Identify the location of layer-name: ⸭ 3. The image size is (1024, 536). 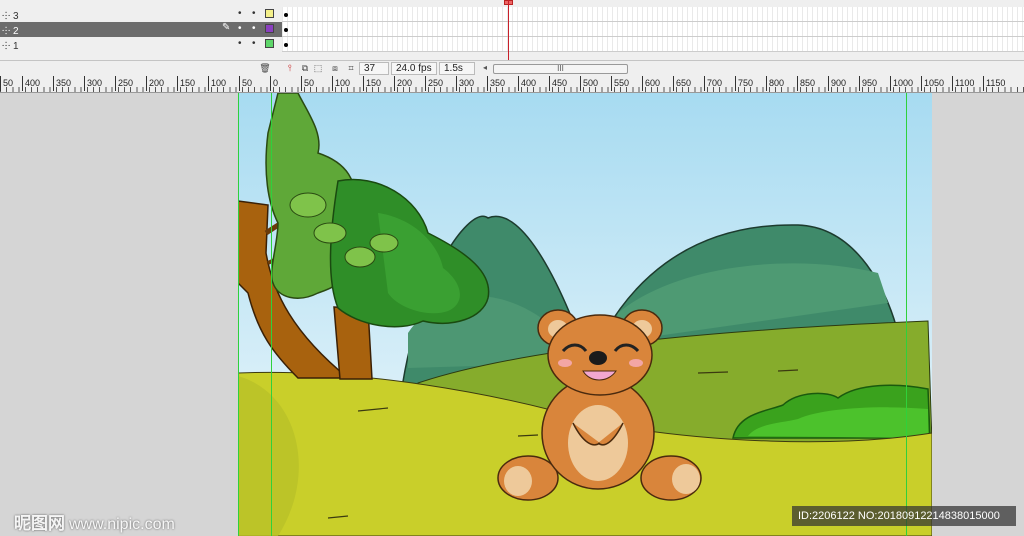
(10, 16).